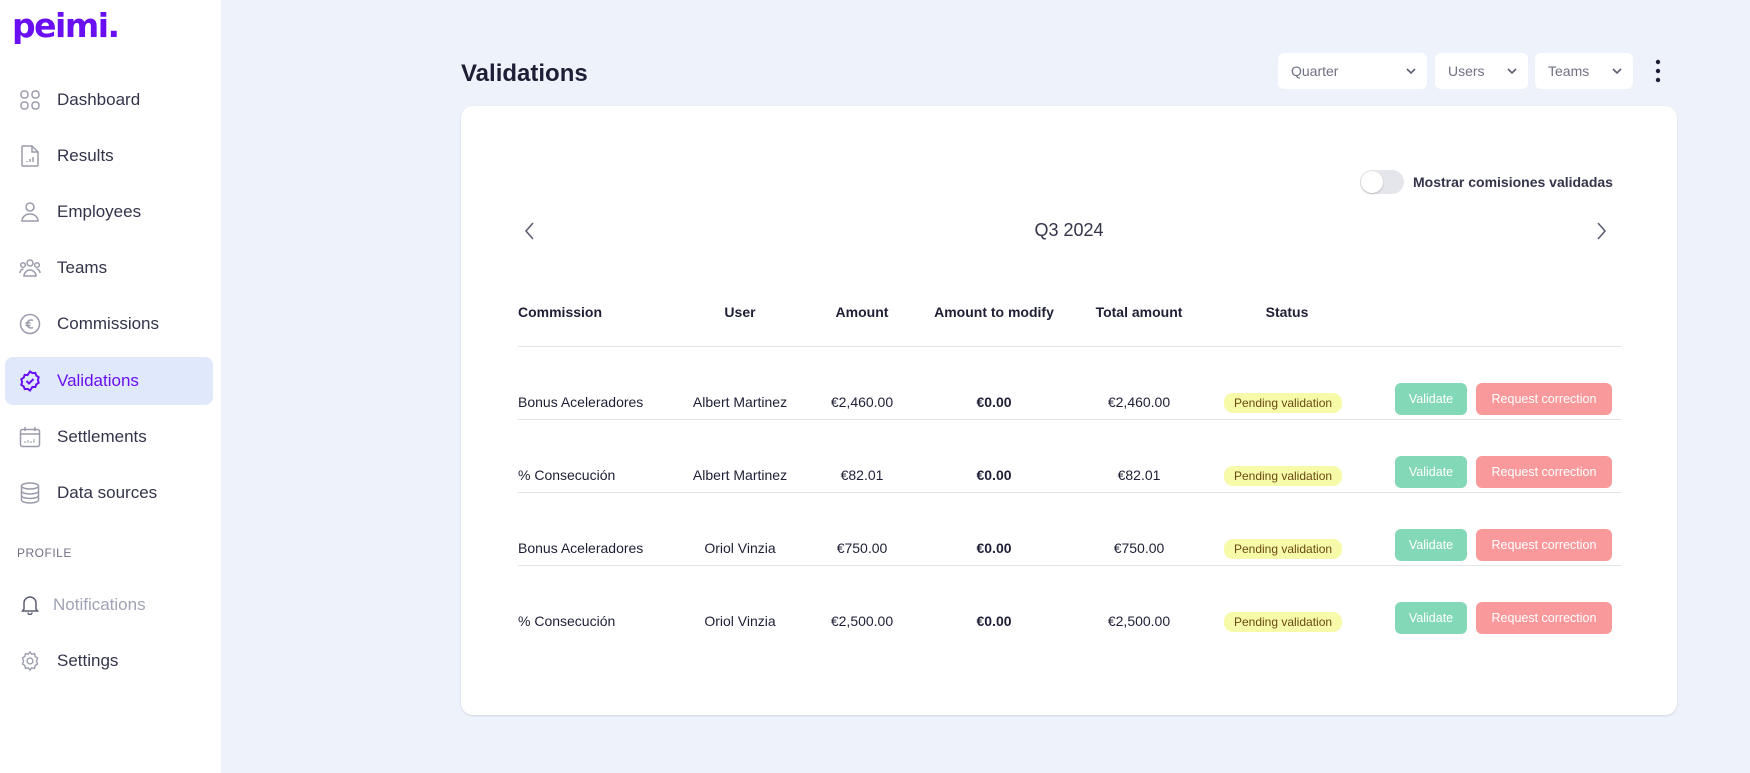 The image size is (1750, 773). Describe the element at coordinates (30, 661) in the screenshot. I see `gear-icon` at that location.